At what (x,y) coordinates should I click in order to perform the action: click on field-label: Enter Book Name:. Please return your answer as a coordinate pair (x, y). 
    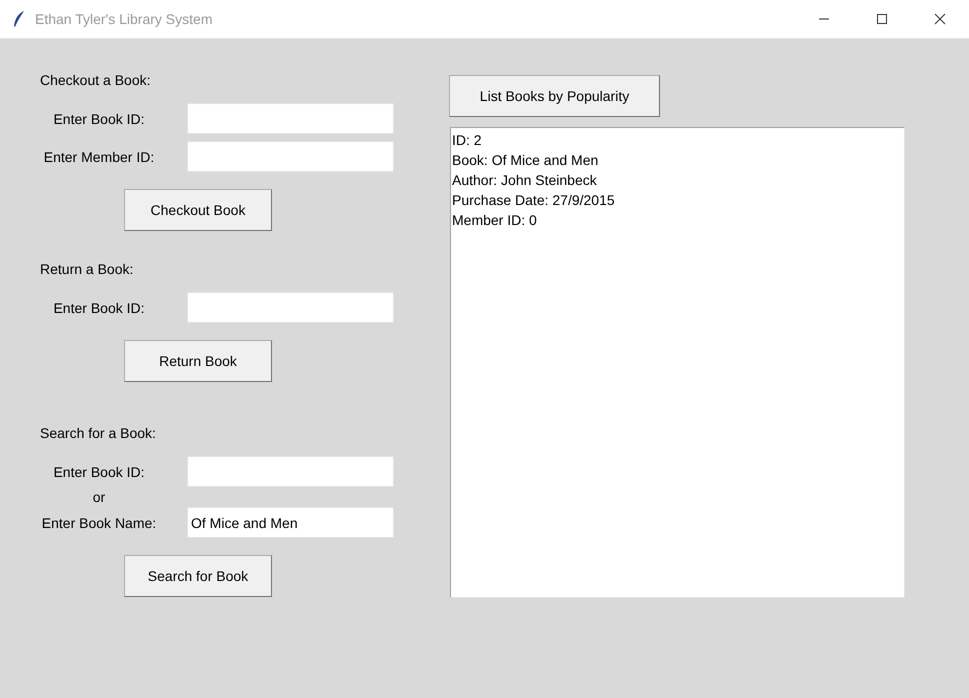
    Looking at the image, I should click on (99, 522).